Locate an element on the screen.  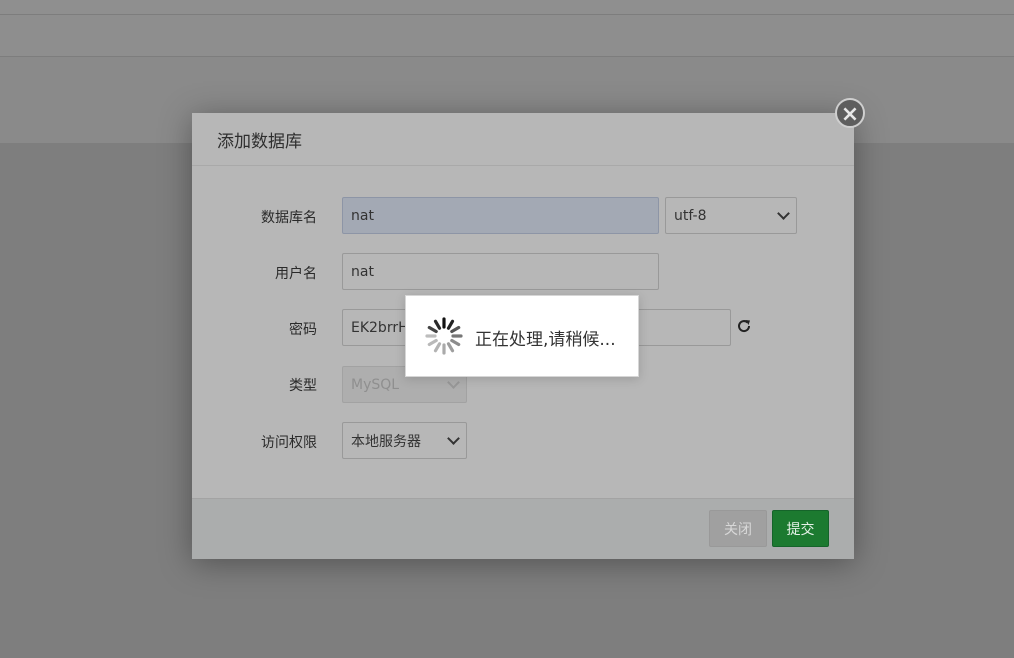
access-label: 访问权限 is located at coordinates (289, 443).